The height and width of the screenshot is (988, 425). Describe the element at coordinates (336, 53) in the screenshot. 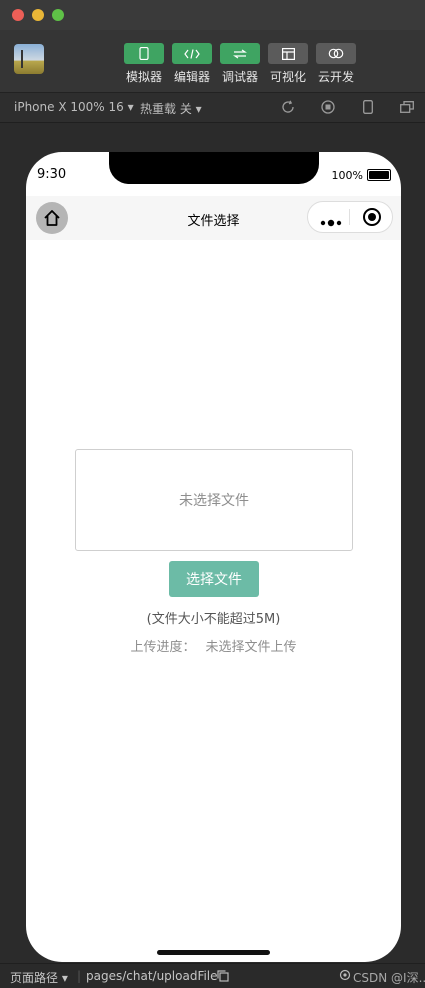

I see `cloud-icon` at that location.